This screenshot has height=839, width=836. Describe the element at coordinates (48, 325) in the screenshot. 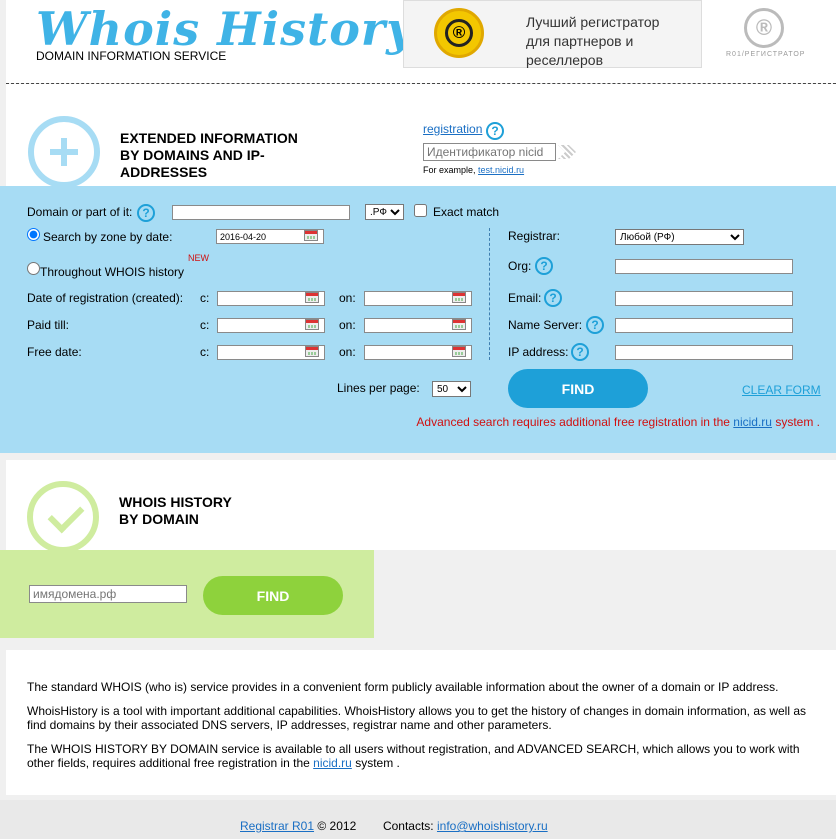

I see `paid-till-label: Paid till:` at that location.